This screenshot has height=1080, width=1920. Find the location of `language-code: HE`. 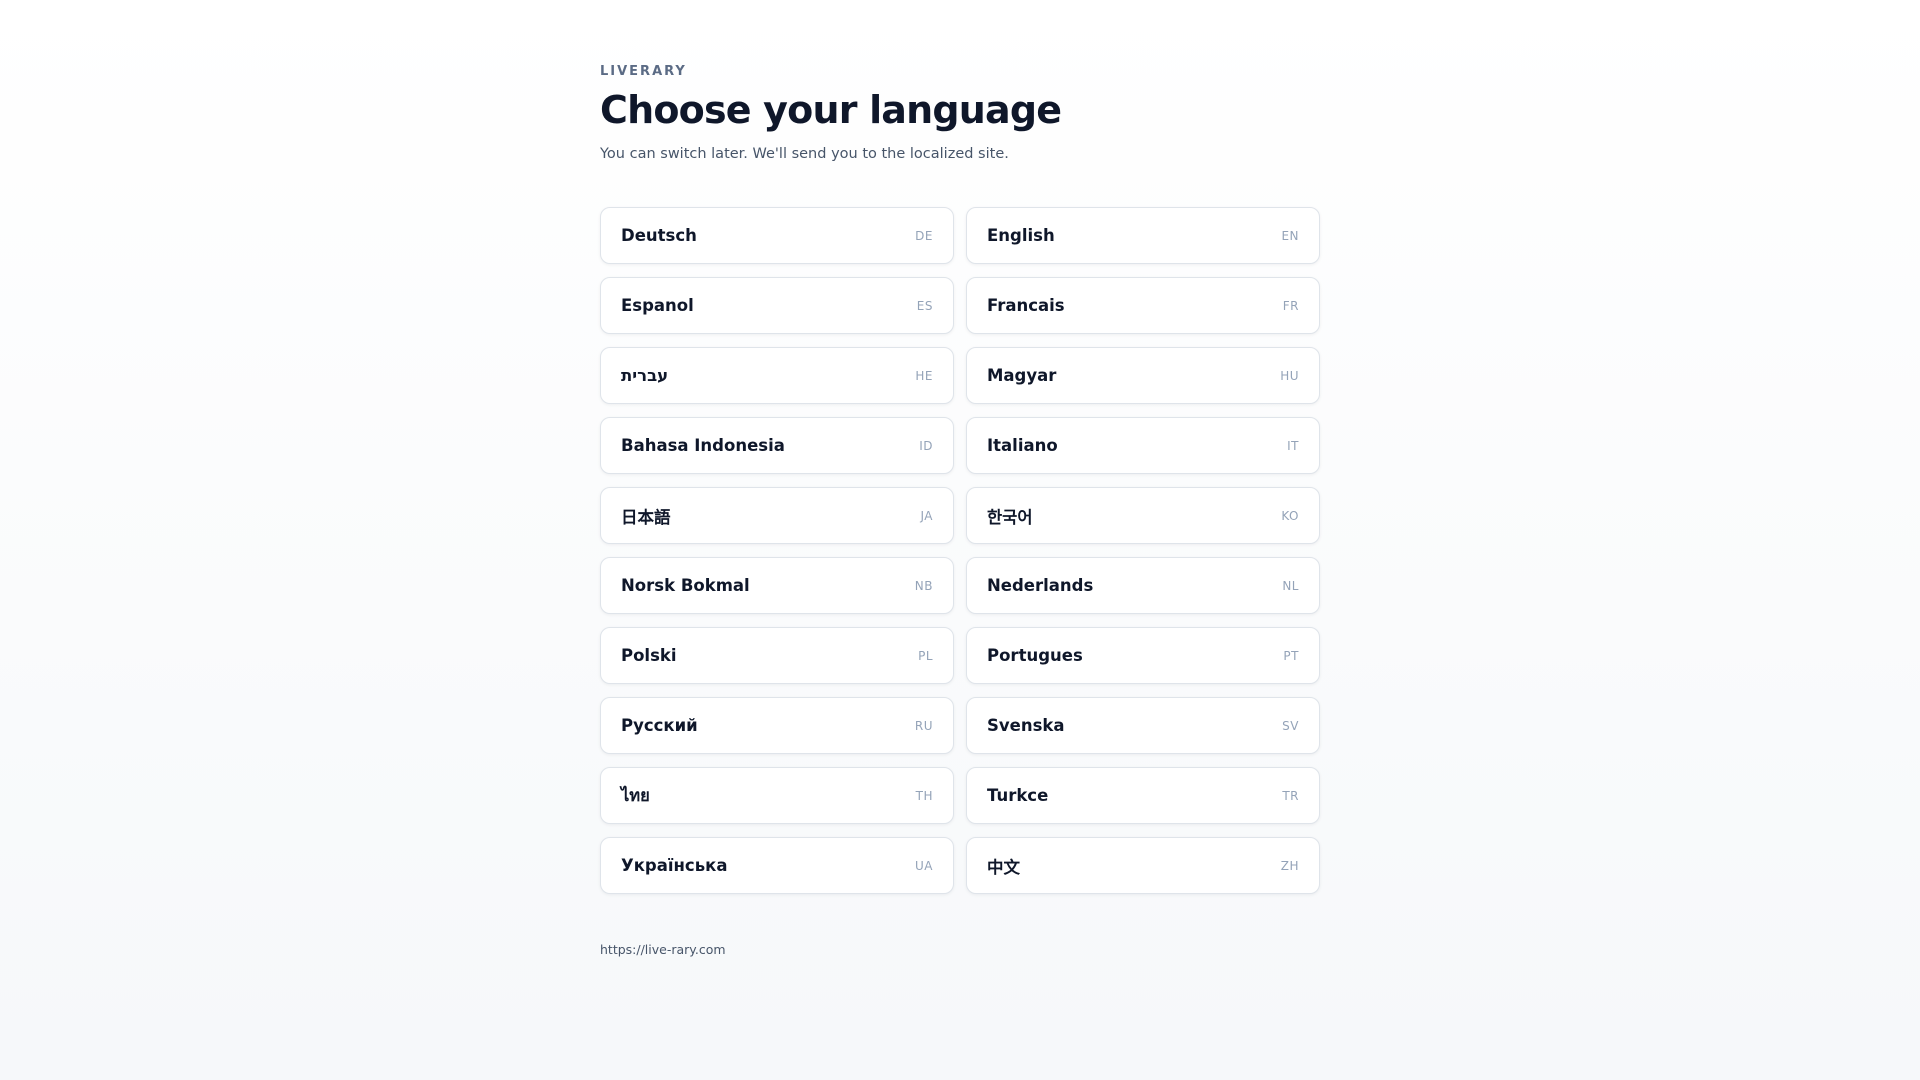

language-code: HE is located at coordinates (924, 375).